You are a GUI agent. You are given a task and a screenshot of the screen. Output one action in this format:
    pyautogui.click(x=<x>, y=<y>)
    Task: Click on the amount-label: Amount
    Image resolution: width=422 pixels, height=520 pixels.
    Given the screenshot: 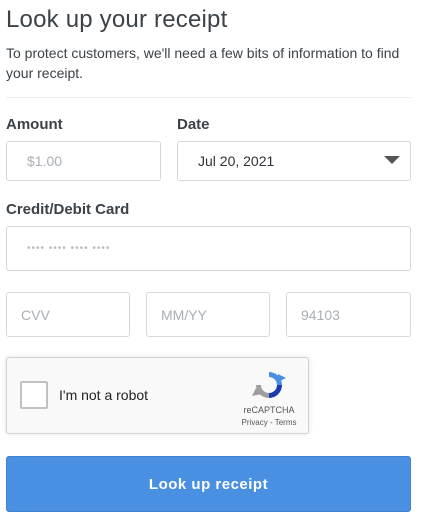 What is the action you would take?
    pyautogui.click(x=34, y=124)
    